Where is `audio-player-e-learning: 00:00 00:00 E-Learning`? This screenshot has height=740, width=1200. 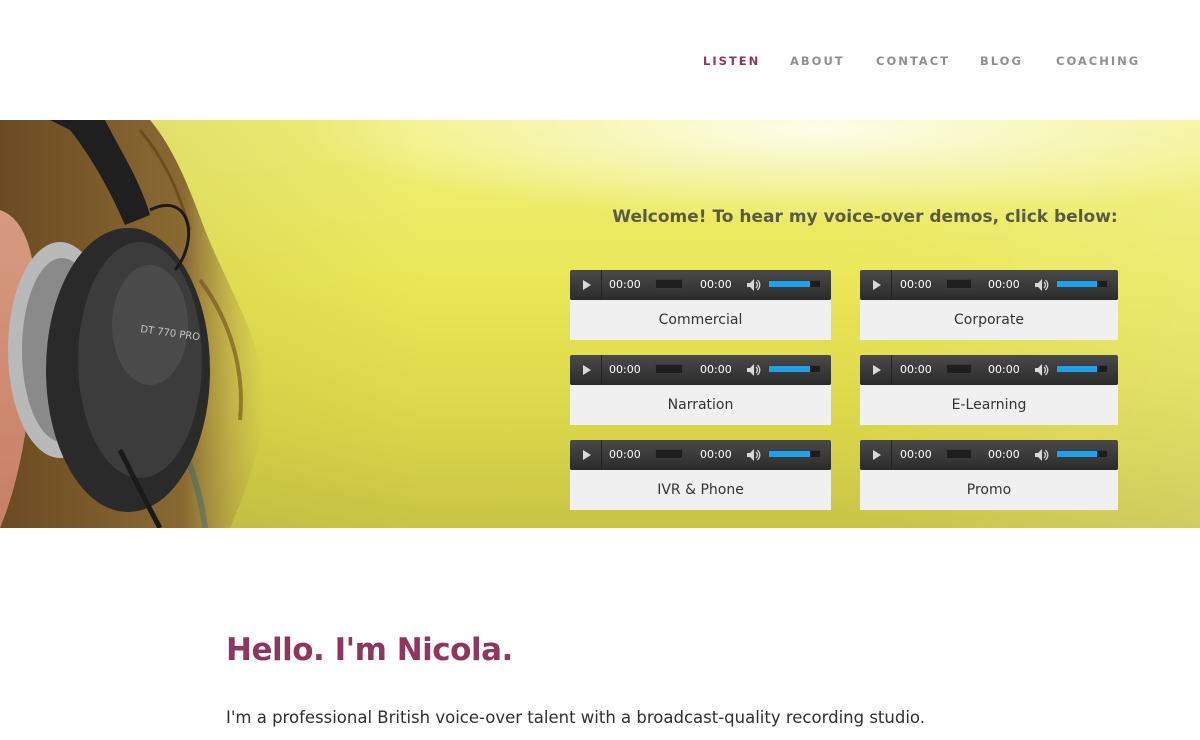 audio-player-e-learning: 00:00 00:00 E-Learning is located at coordinates (989, 390).